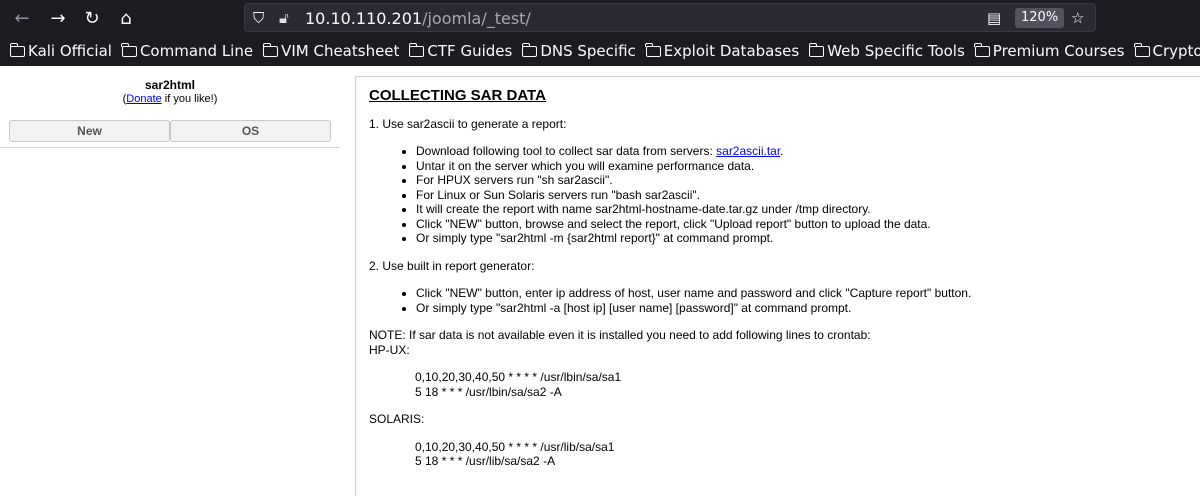 The width and height of the screenshot is (1200, 496). I want to click on bookmark-item: VIM Cheatsheet, so click(331, 51).